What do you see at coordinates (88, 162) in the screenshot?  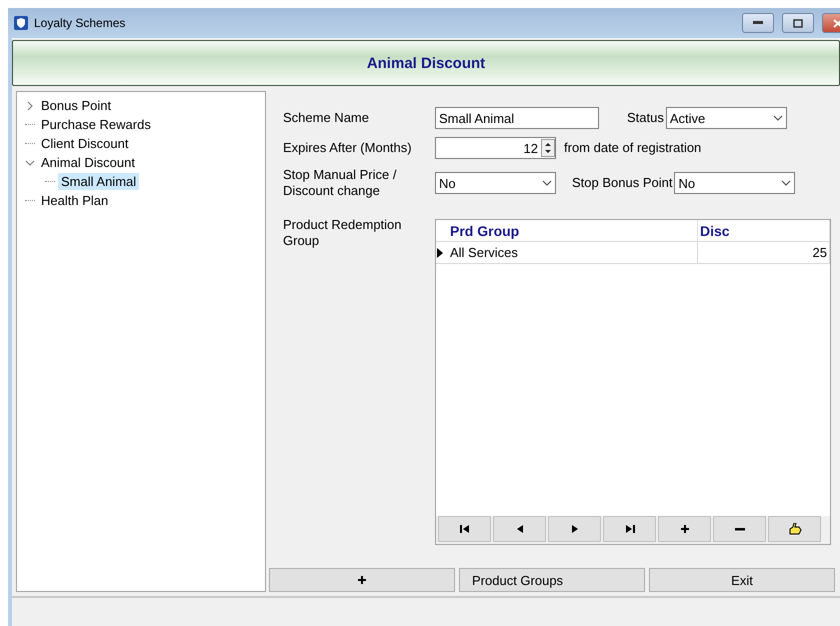 I see `tree-item: Animal Discount` at bounding box center [88, 162].